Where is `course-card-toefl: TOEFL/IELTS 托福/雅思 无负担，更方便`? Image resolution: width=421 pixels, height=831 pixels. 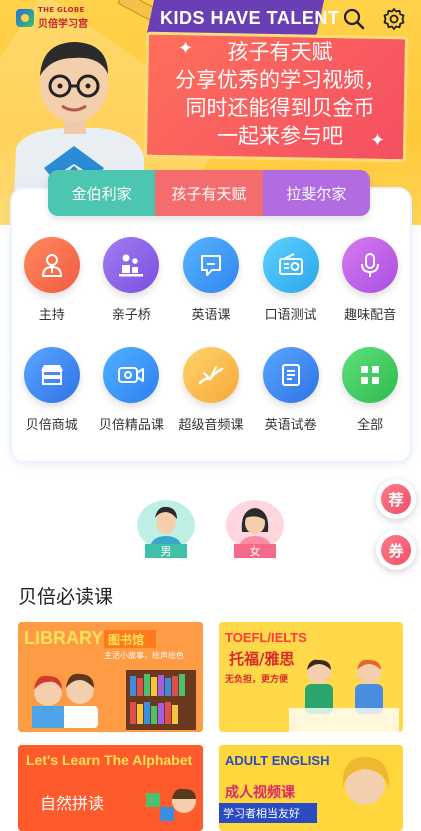 course-card-toefl: TOEFL/IELTS 托福/雅思 无负担，更方便 is located at coordinates (311, 677).